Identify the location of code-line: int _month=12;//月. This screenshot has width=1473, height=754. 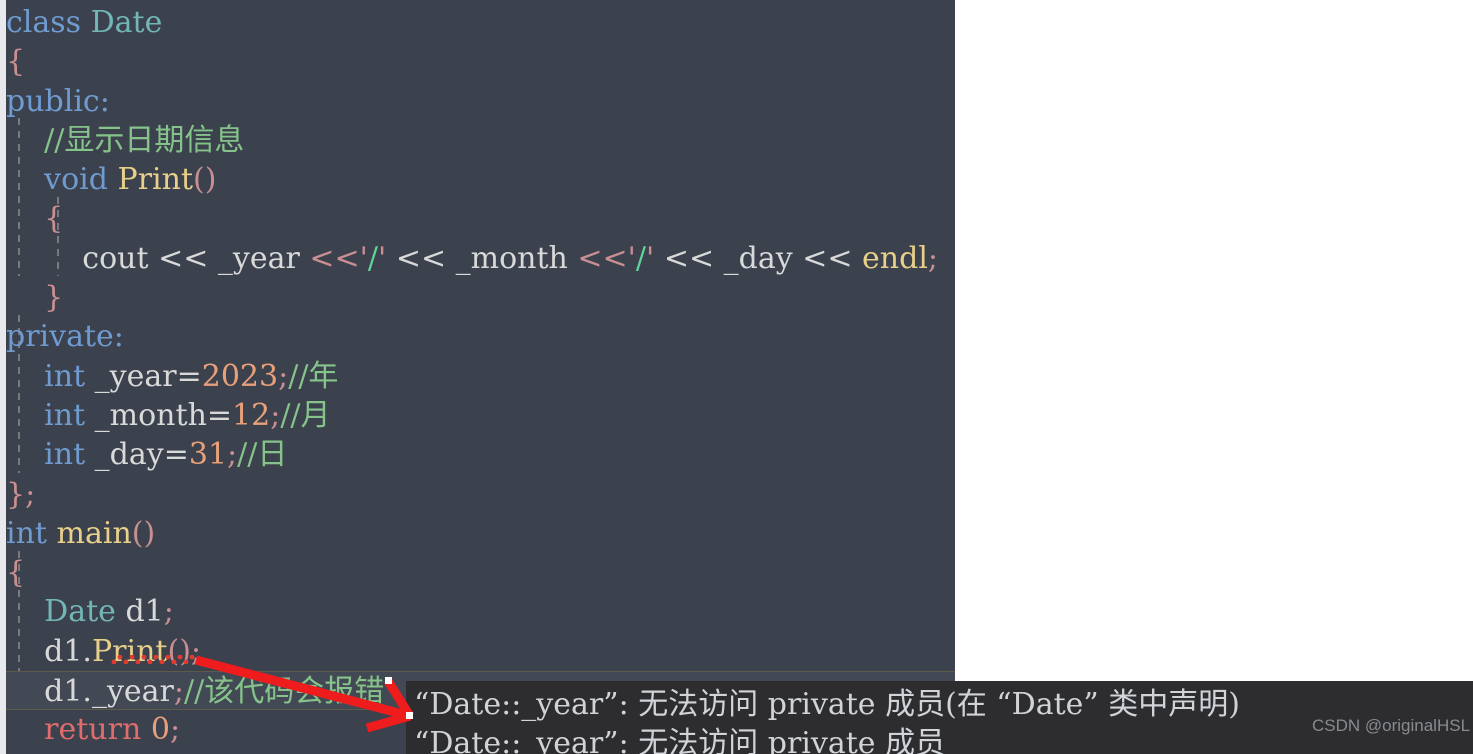
(480, 415).